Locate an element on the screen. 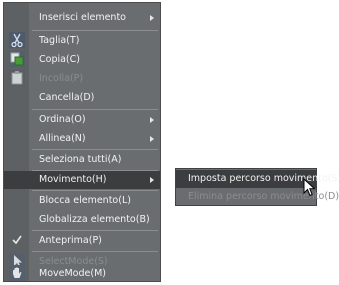  menu-item-label: Anteprima(P) is located at coordinates (70, 240).